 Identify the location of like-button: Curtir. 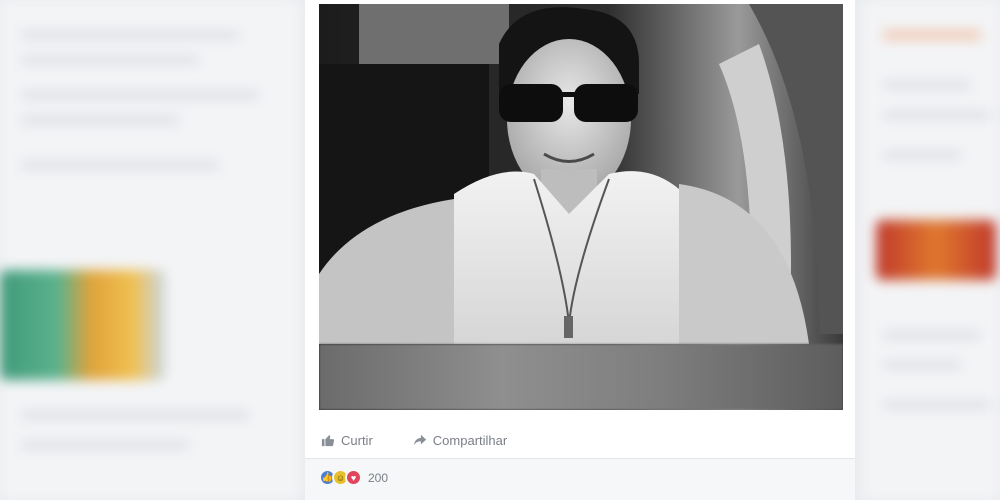
(347, 440).